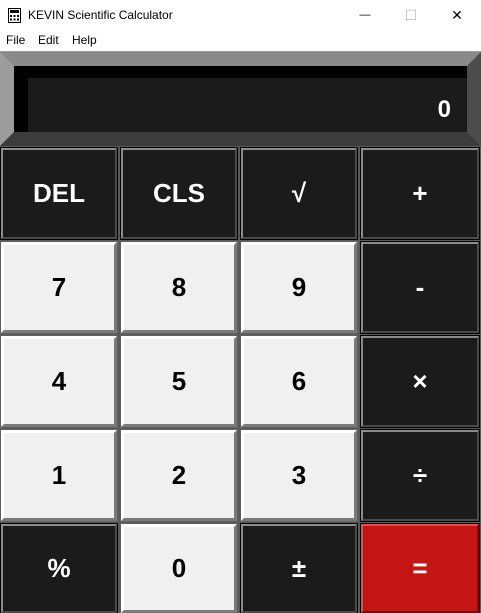 The height and width of the screenshot is (613, 481). What do you see at coordinates (444, 109) in the screenshot?
I see `display-value: 0` at bounding box center [444, 109].